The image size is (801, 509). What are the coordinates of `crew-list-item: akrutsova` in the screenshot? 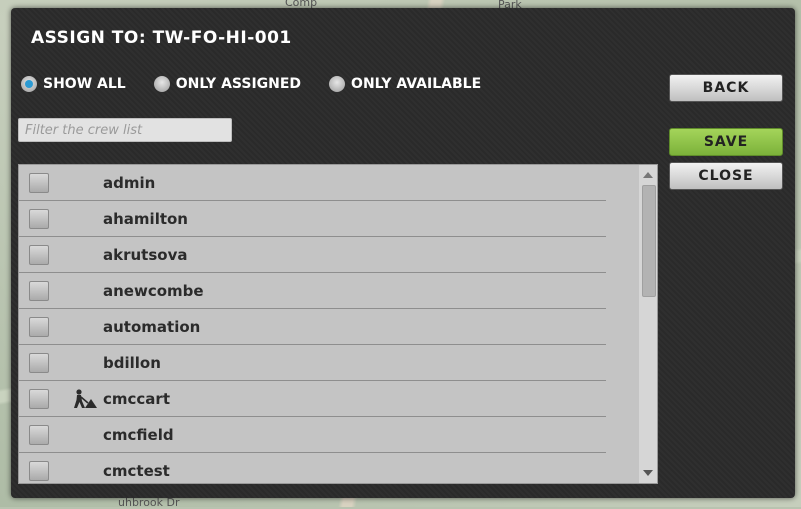 It's located at (312, 255).